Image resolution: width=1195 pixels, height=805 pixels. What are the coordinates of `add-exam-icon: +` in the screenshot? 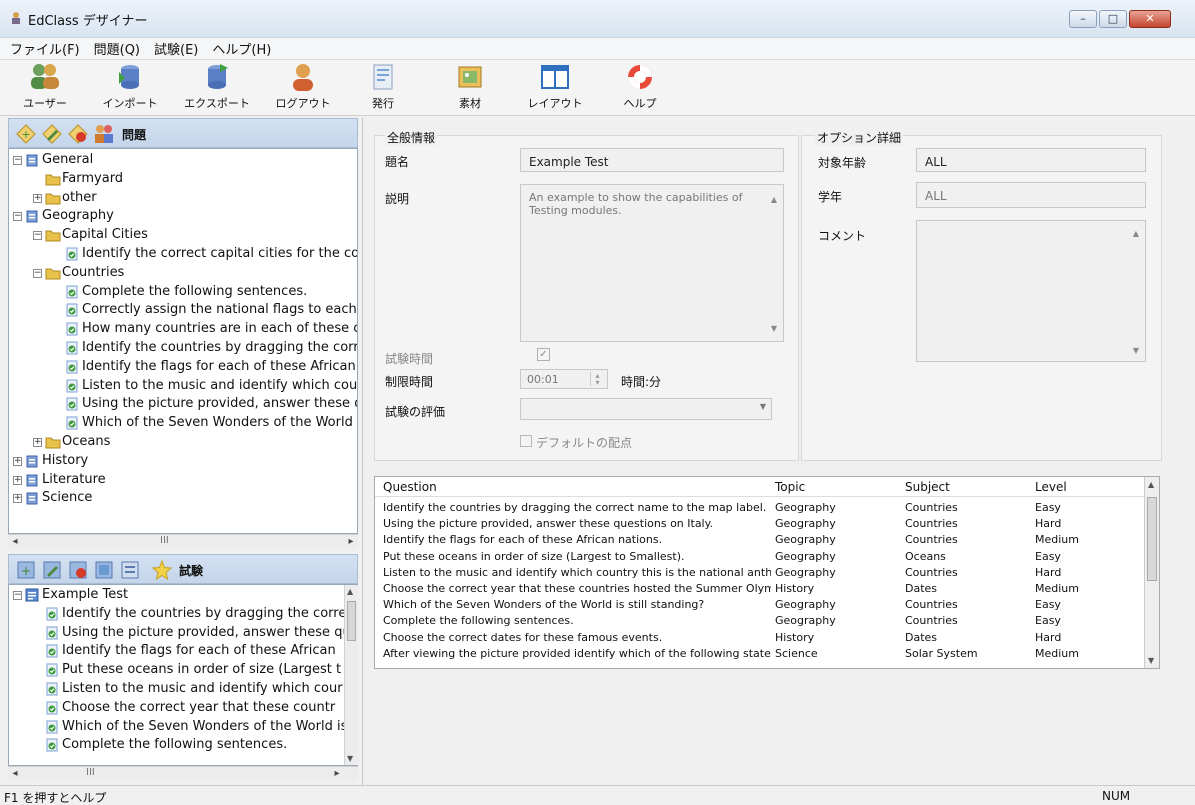 It's located at (26, 570).